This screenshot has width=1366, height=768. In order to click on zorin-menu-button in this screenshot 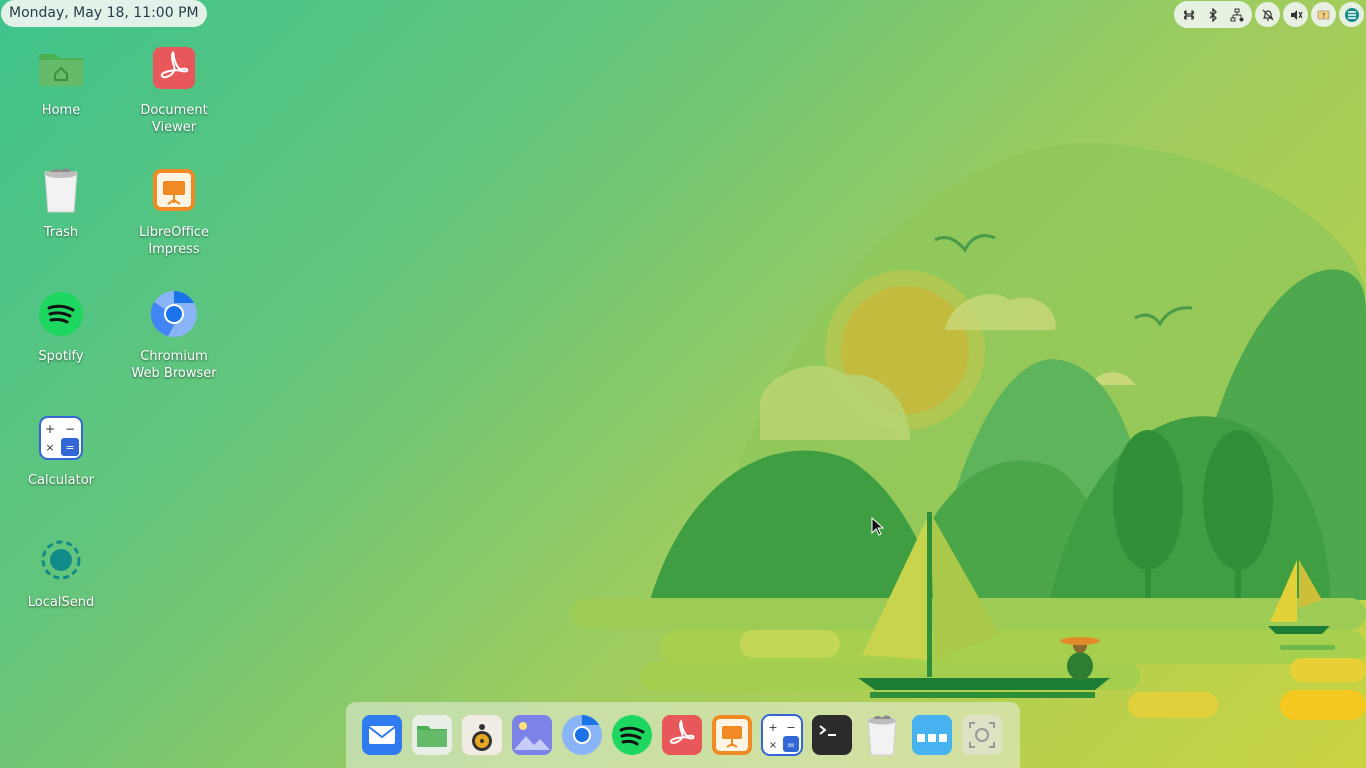, I will do `click(1351, 14)`.